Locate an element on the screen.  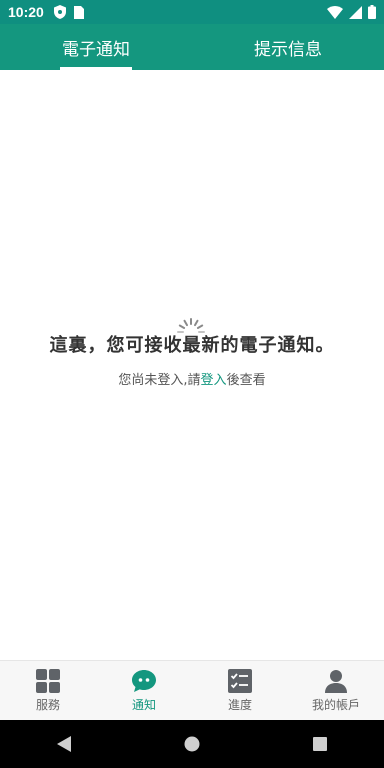
battery-icon is located at coordinates (372, 12).